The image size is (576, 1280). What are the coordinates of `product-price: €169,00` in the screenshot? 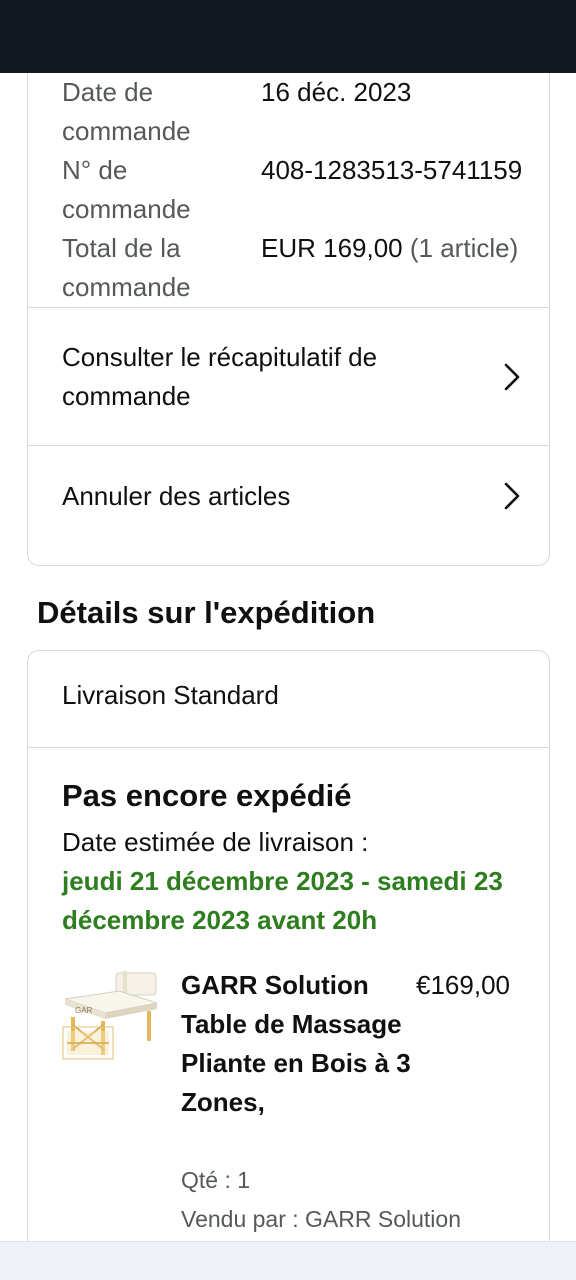 It's located at (463, 985).